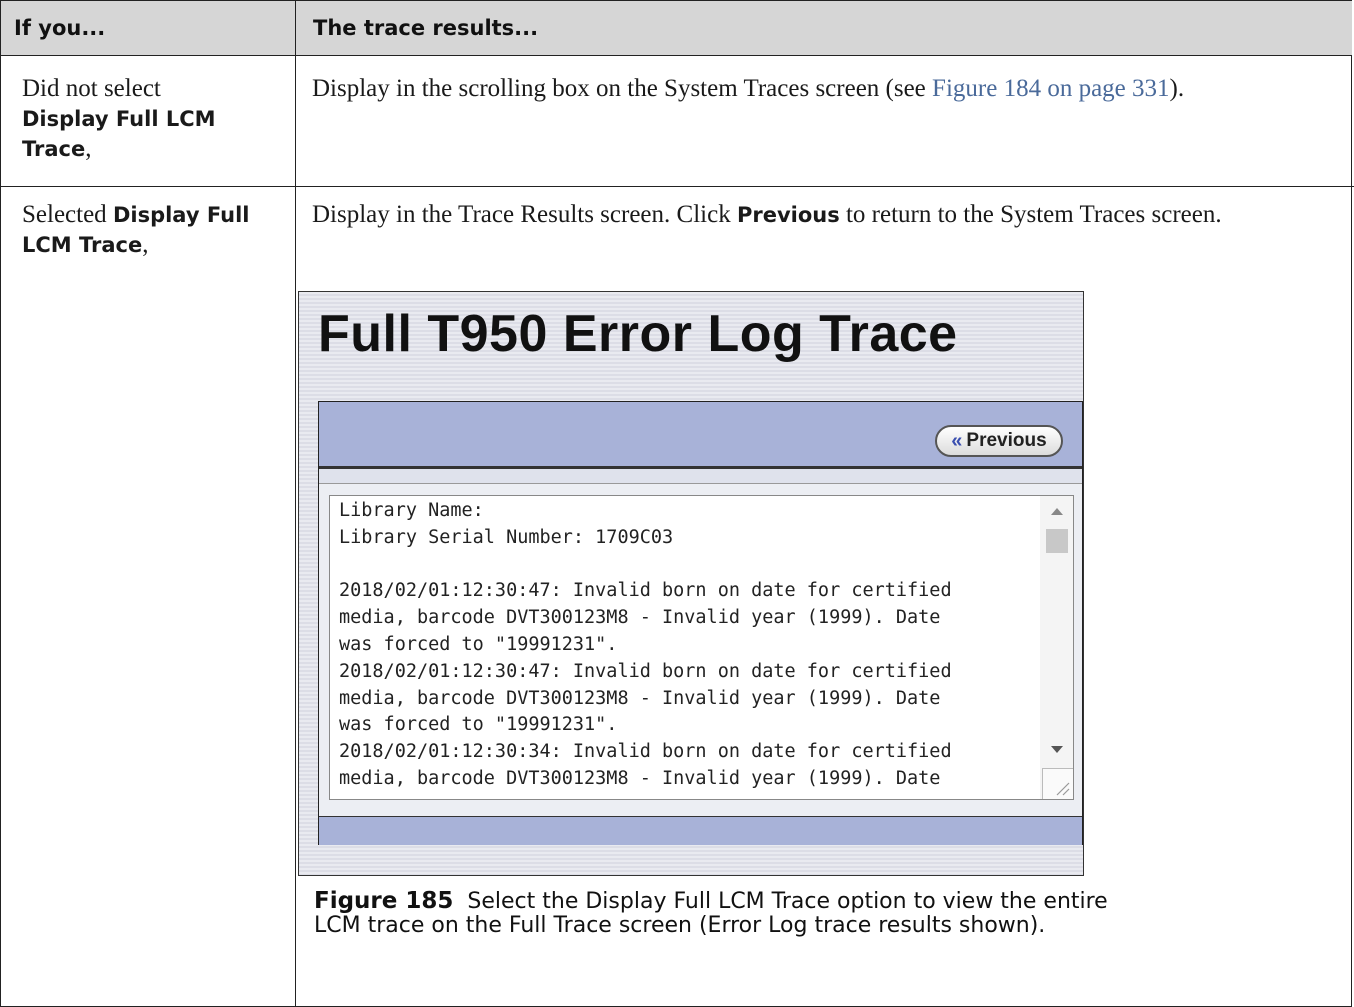 The height and width of the screenshot is (1007, 1354). What do you see at coordinates (638, 334) in the screenshot?
I see `screen-title: Full T950 Error Log Trace` at bounding box center [638, 334].